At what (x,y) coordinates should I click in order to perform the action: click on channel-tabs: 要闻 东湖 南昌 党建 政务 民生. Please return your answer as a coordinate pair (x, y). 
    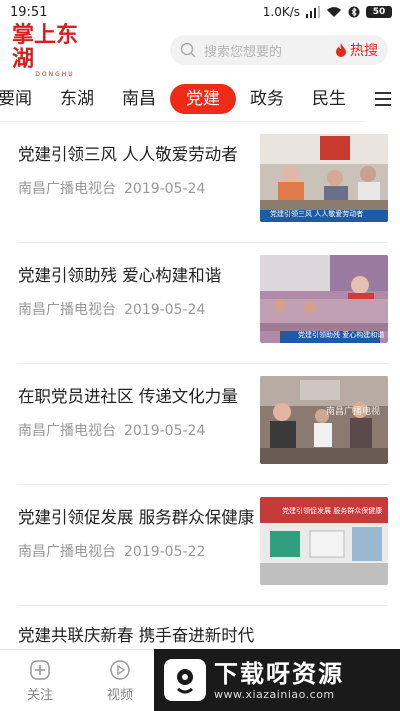
    Looking at the image, I should click on (200, 98).